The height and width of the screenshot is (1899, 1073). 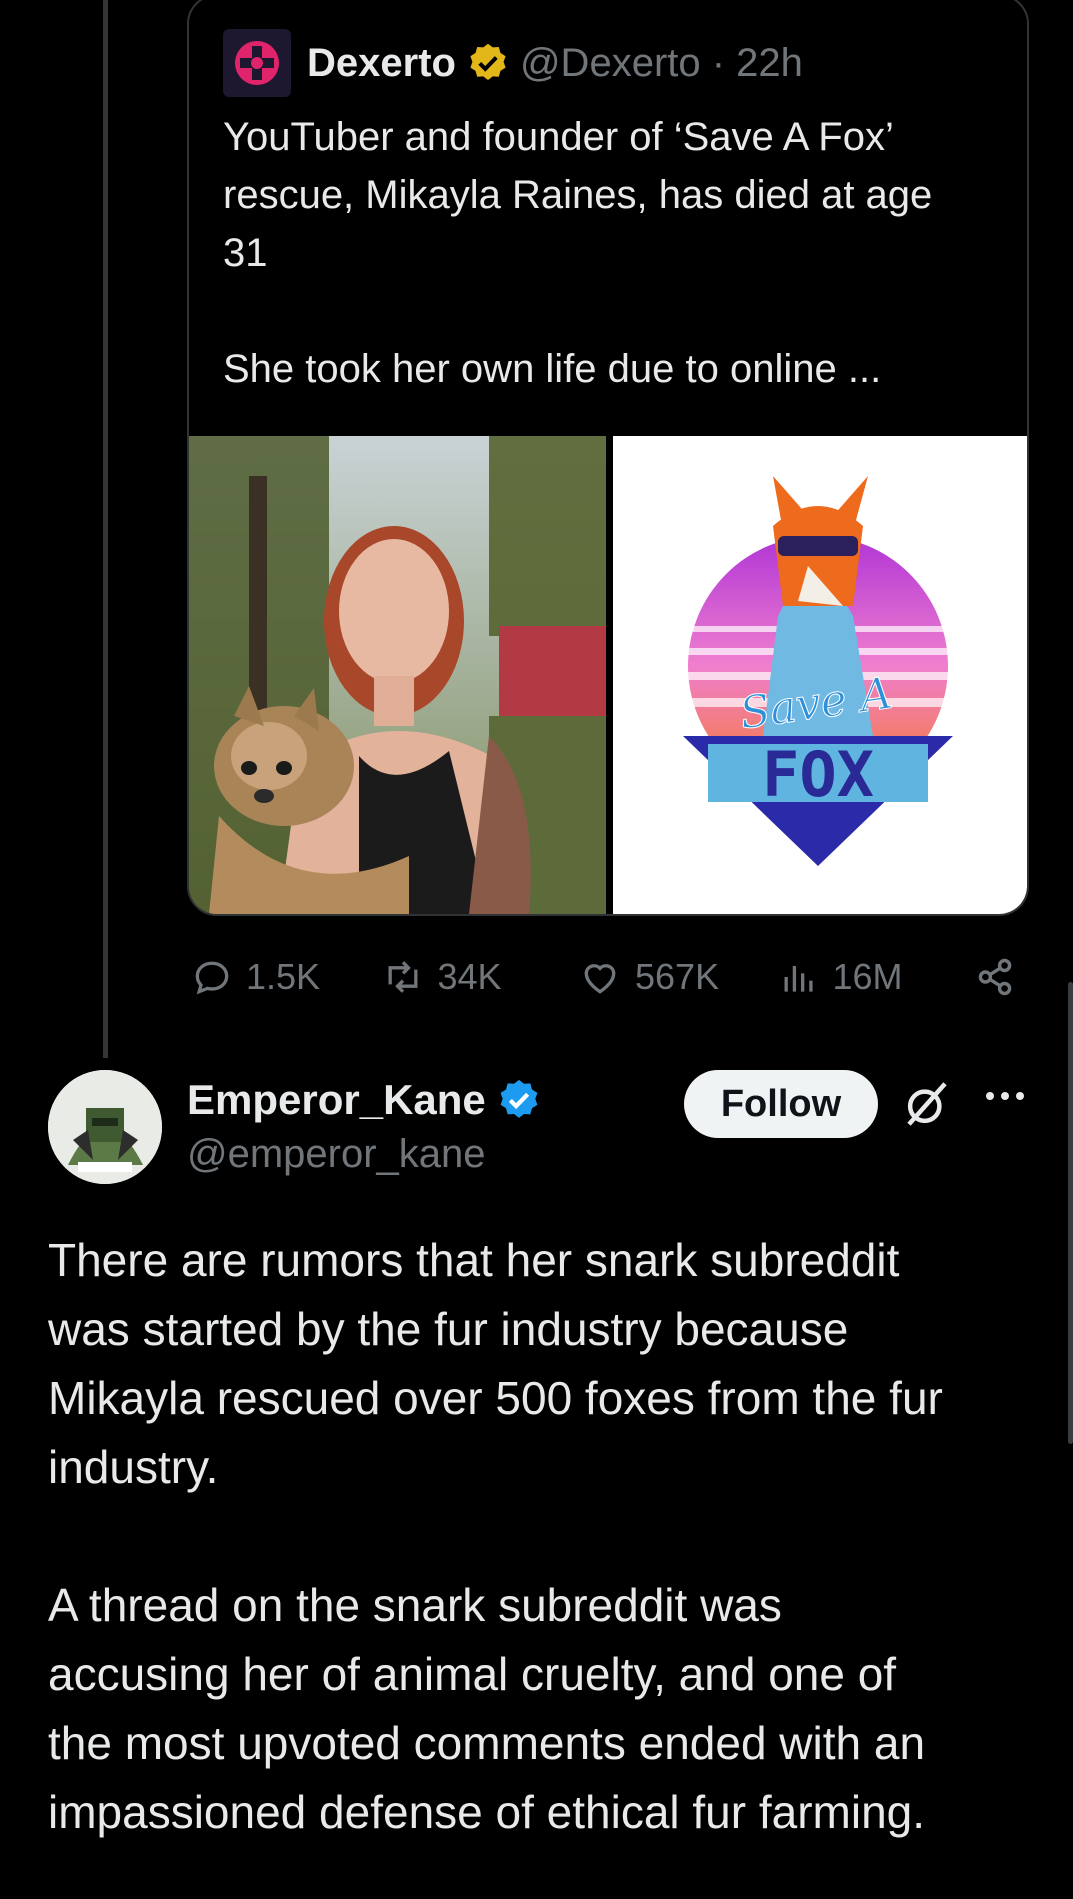 I want to click on reply-action: 1.5K, so click(x=285, y=977).